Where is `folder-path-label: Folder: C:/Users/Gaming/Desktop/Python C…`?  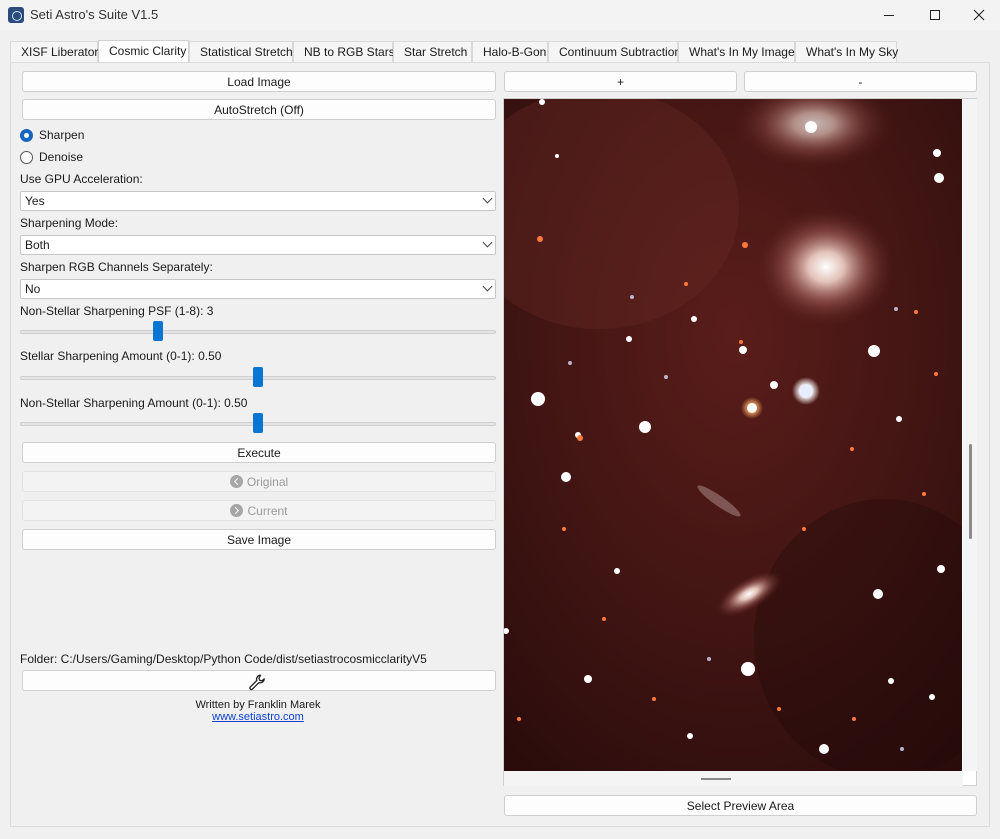 folder-path-label: Folder: C:/Users/Gaming/Desktop/Python C… is located at coordinates (223, 659).